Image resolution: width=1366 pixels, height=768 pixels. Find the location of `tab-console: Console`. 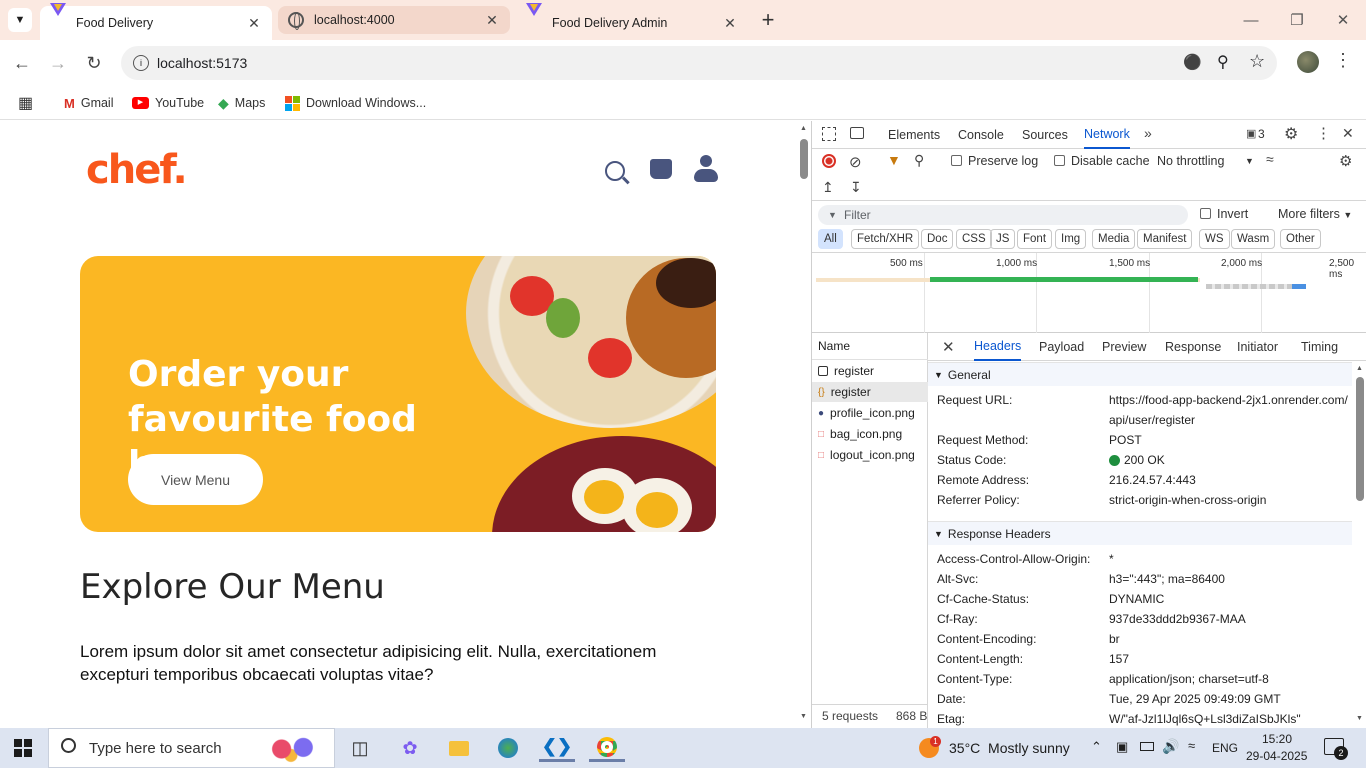

tab-console: Console is located at coordinates (981, 135).